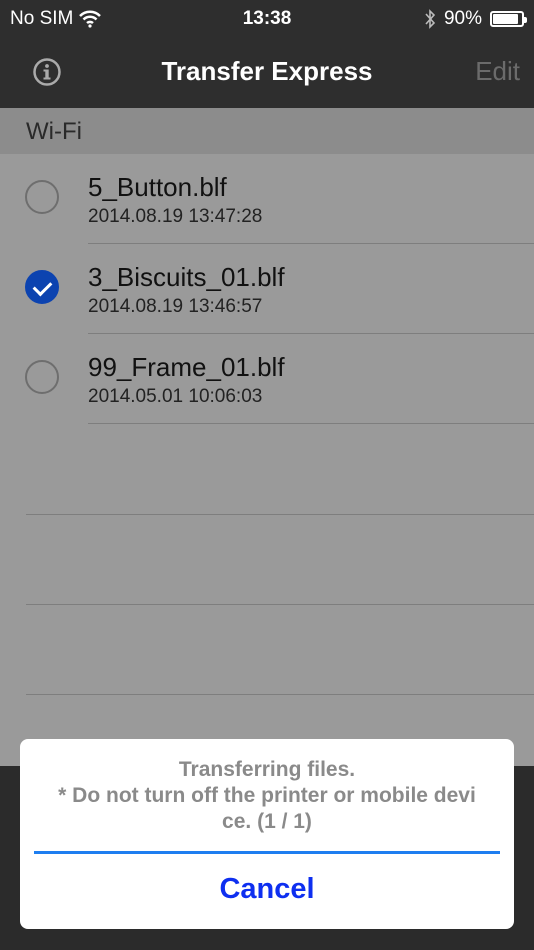  What do you see at coordinates (175, 216) in the screenshot?
I see `file-date: 2014.08.19 13:47:28` at bounding box center [175, 216].